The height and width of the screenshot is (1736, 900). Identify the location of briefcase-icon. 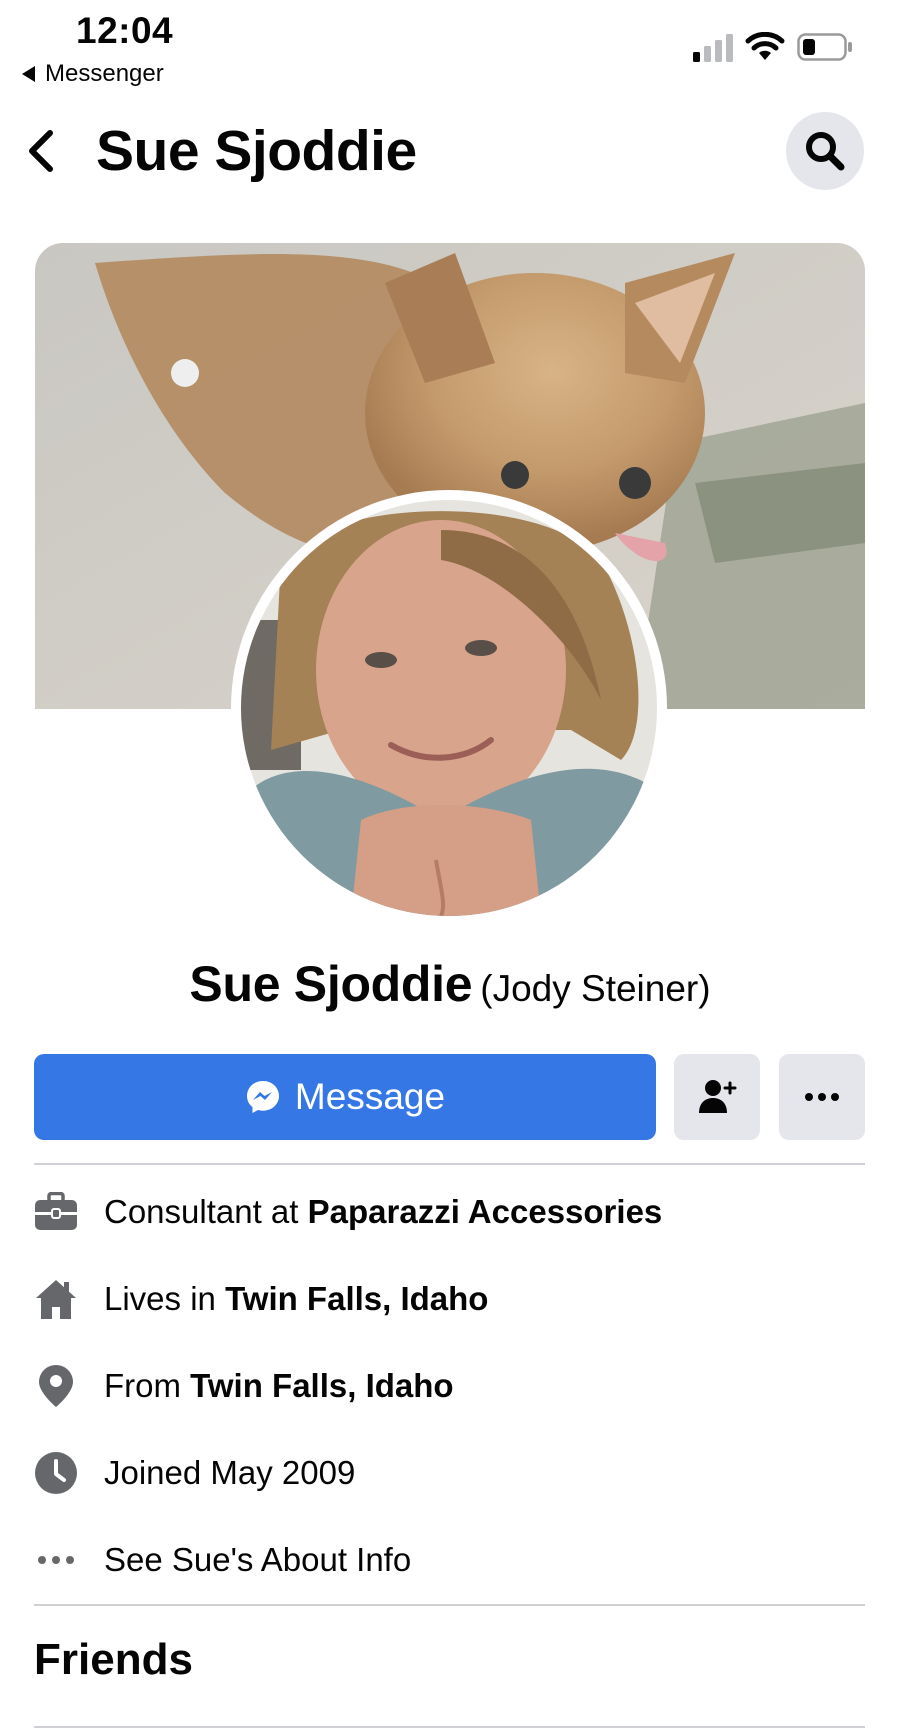
(56, 1212).